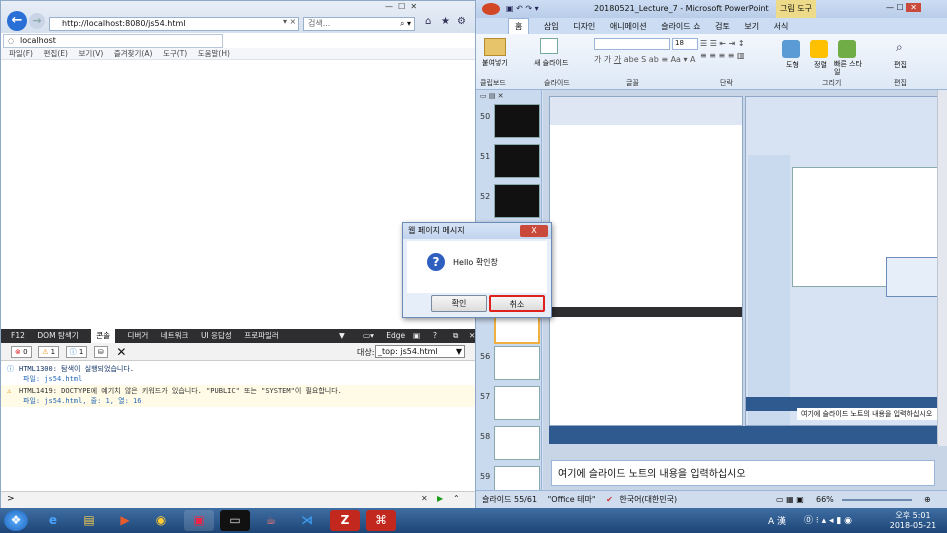 Image resolution: width=947 pixels, height=533 pixels. I want to click on warning-filter: ⚠ 1, so click(49, 352).